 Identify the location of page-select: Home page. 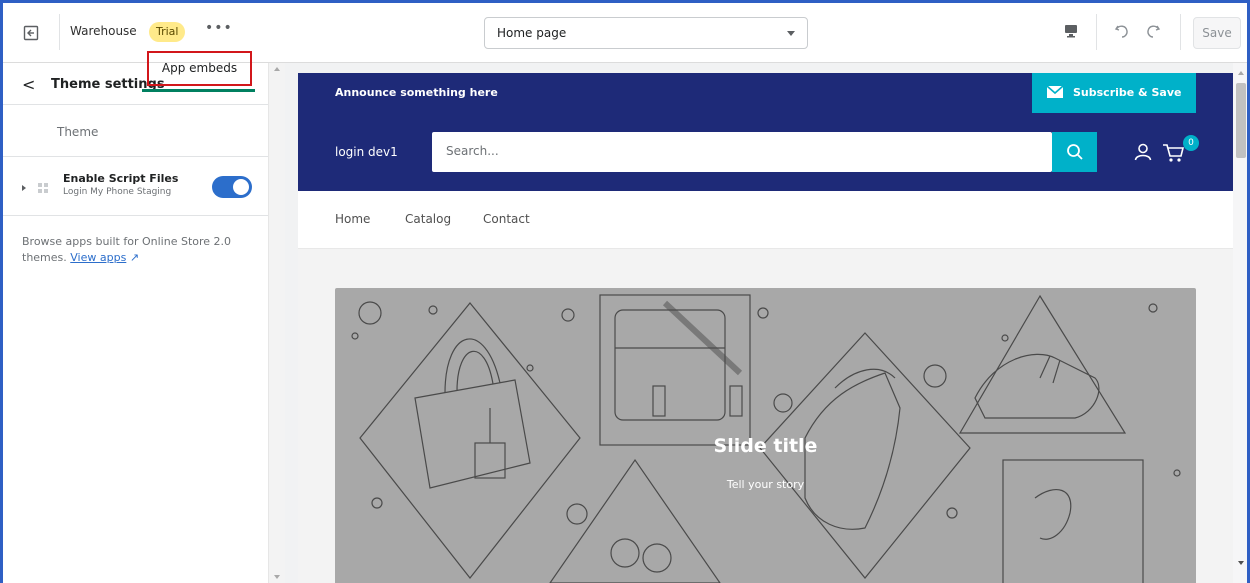
(646, 33).